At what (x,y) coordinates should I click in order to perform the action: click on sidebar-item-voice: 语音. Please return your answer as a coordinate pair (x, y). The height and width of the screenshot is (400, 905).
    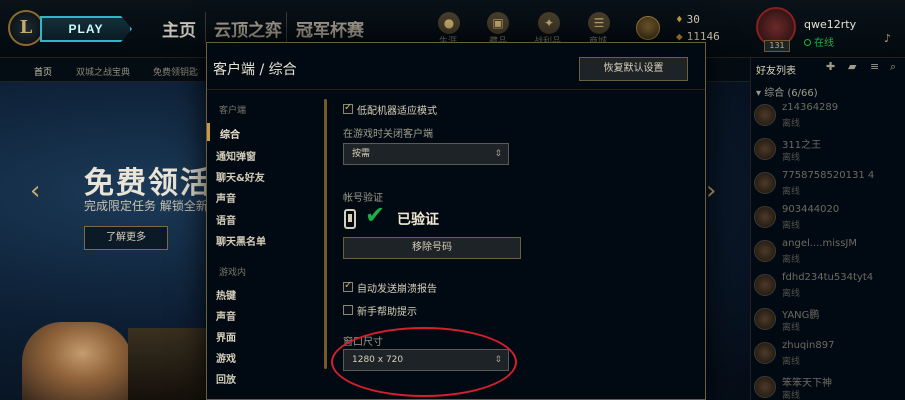
    Looking at the image, I should click on (226, 219).